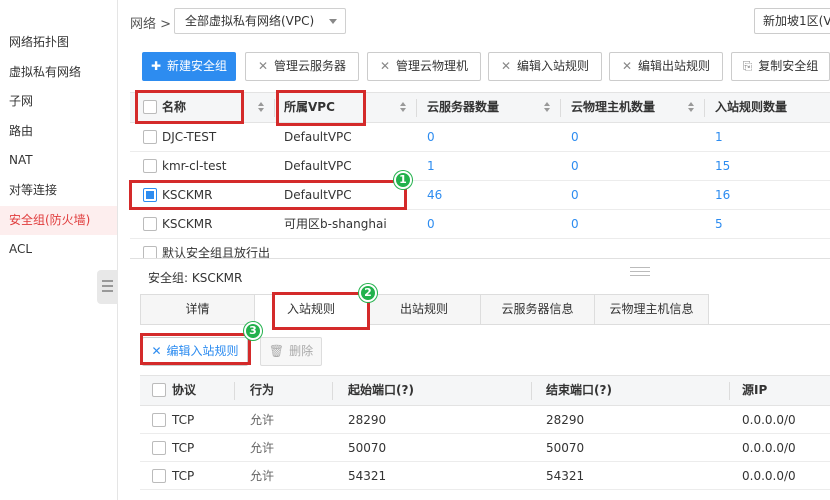  Describe the element at coordinates (480, 249) in the screenshot. I see `table-row: 默认安全组且放行出` at that location.